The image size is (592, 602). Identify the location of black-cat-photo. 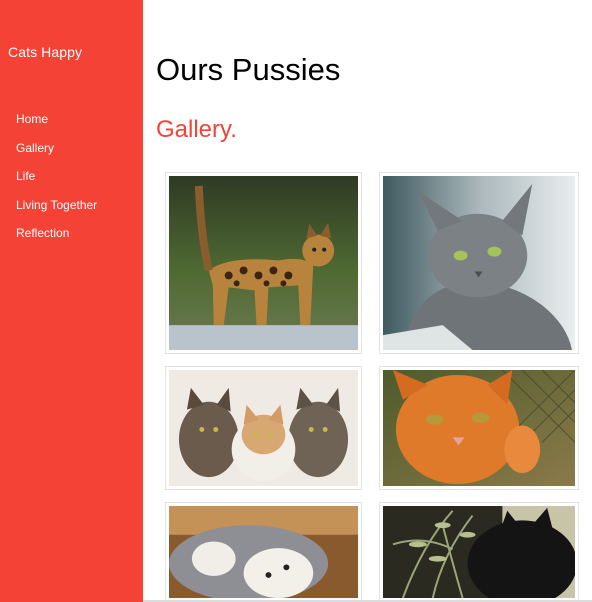
(479, 552).